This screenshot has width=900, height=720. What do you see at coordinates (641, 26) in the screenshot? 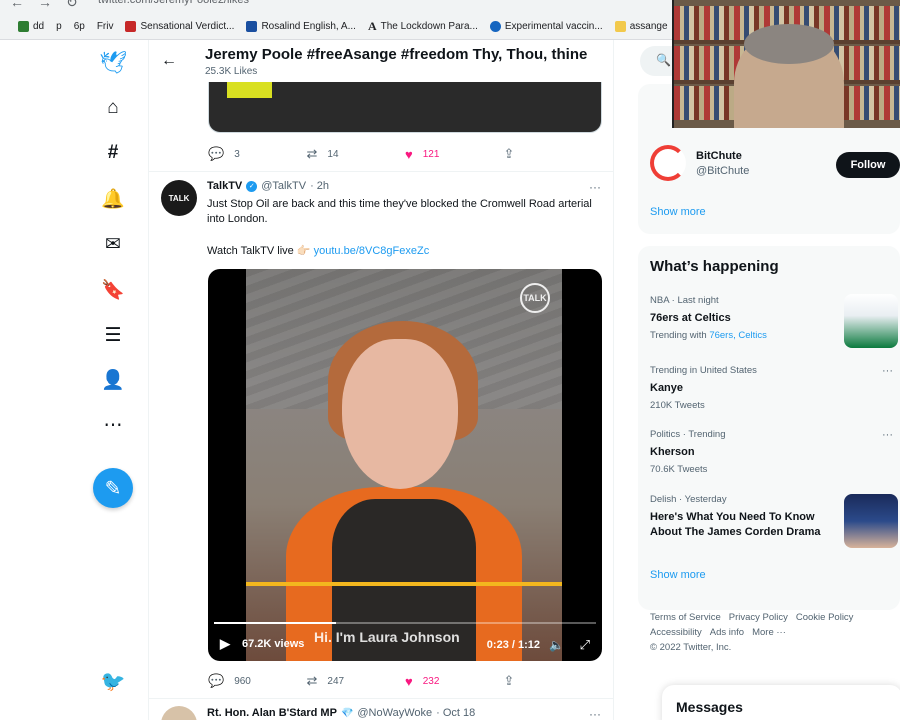
I see `bookmark-folder: assange` at bounding box center [641, 26].